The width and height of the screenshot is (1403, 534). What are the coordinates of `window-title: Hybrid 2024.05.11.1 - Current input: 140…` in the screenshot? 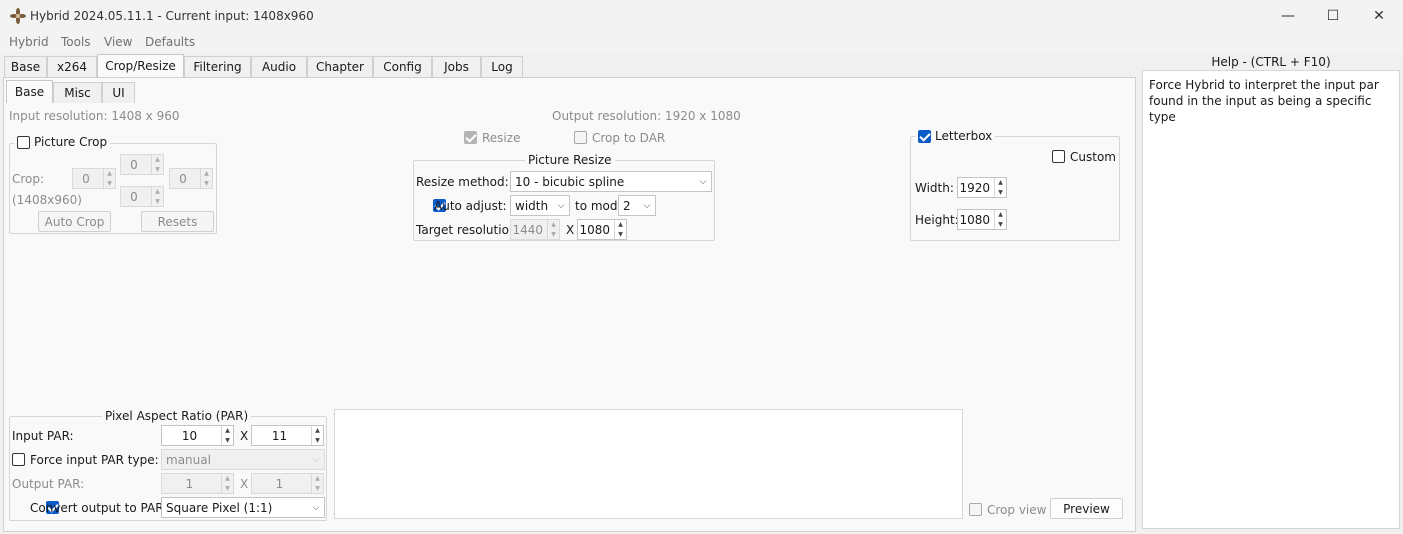 It's located at (172, 16).